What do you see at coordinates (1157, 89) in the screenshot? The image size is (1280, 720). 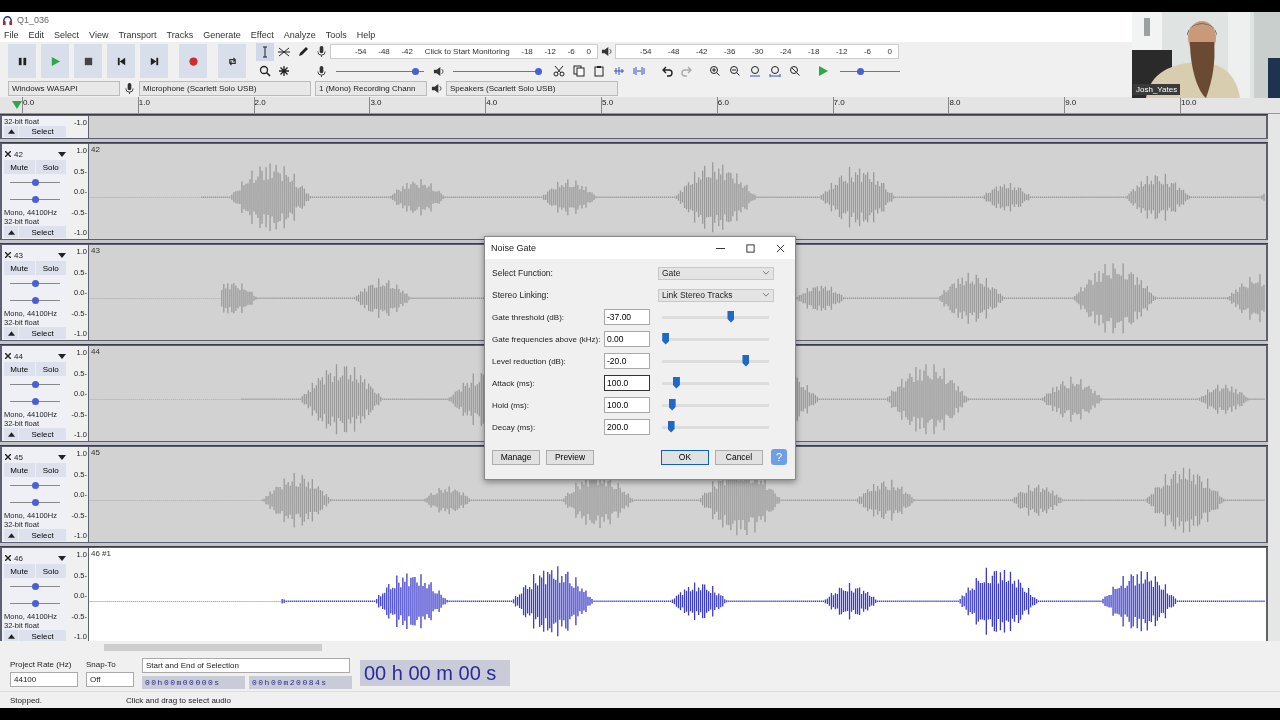 I see `participant-name: Josh_Yates` at bounding box center [1157, 89].